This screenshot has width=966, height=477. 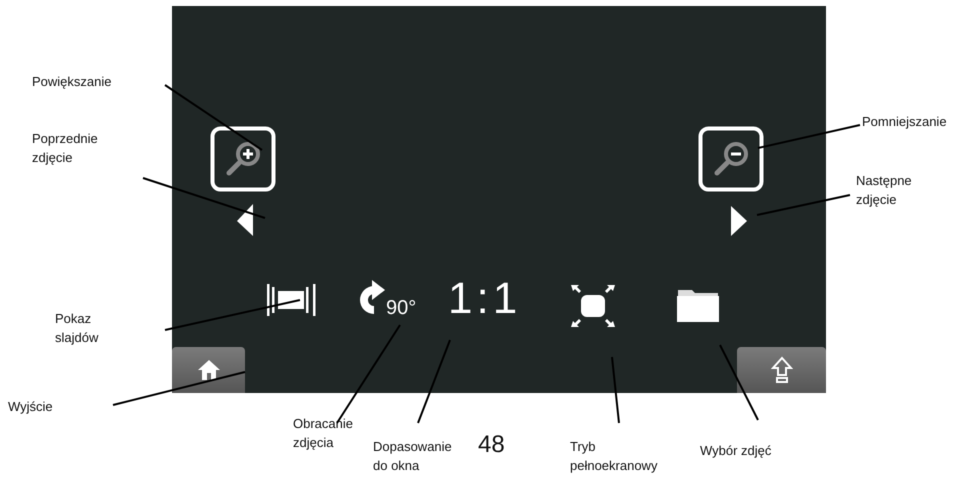 I want to click on callout-label: Obracanie zdjęcia, so click(x=323, y=433).